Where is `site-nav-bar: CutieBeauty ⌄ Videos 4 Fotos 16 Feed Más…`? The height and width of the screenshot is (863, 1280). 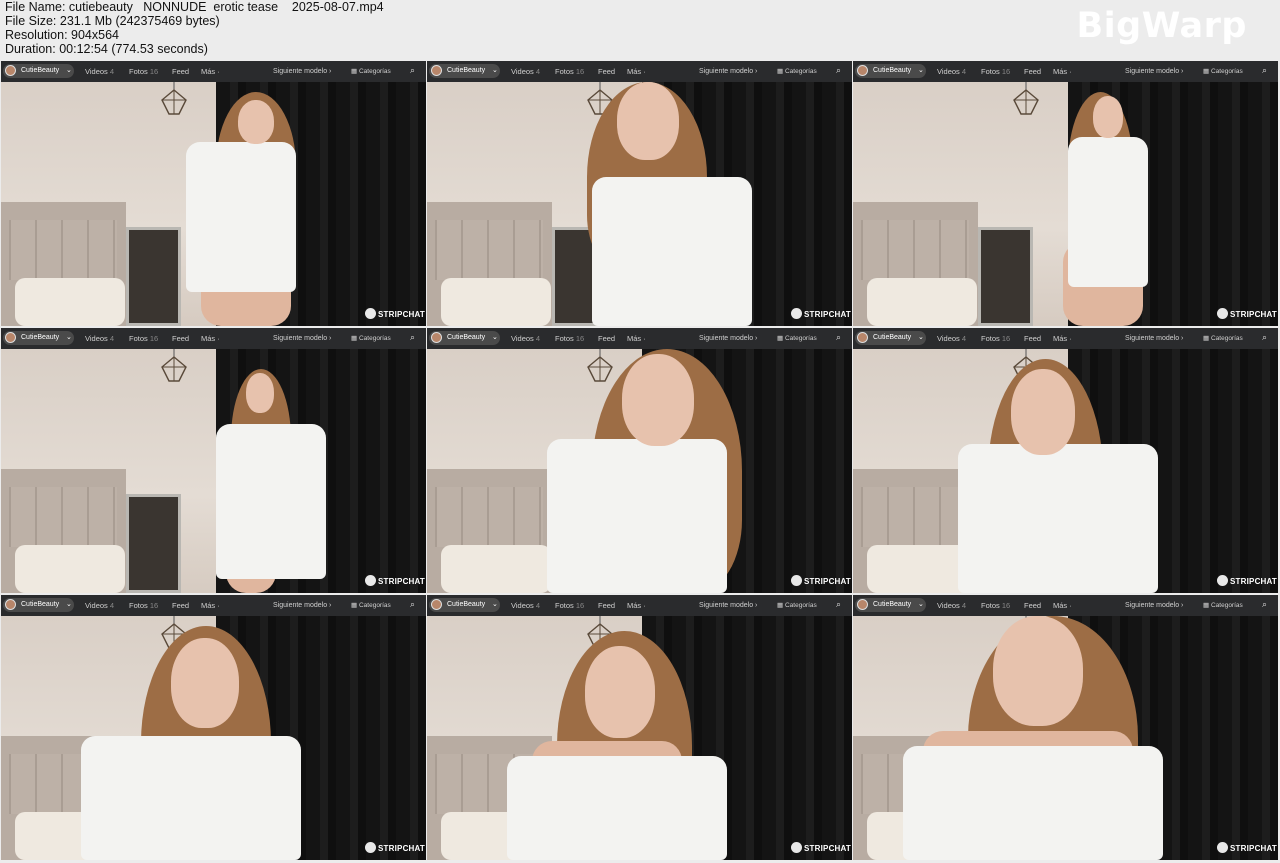
site-nav-bar: CutieBeauty ⌄ Videos 4 Fotos 16 Feed Más… is located at coordinates (1065, 338).